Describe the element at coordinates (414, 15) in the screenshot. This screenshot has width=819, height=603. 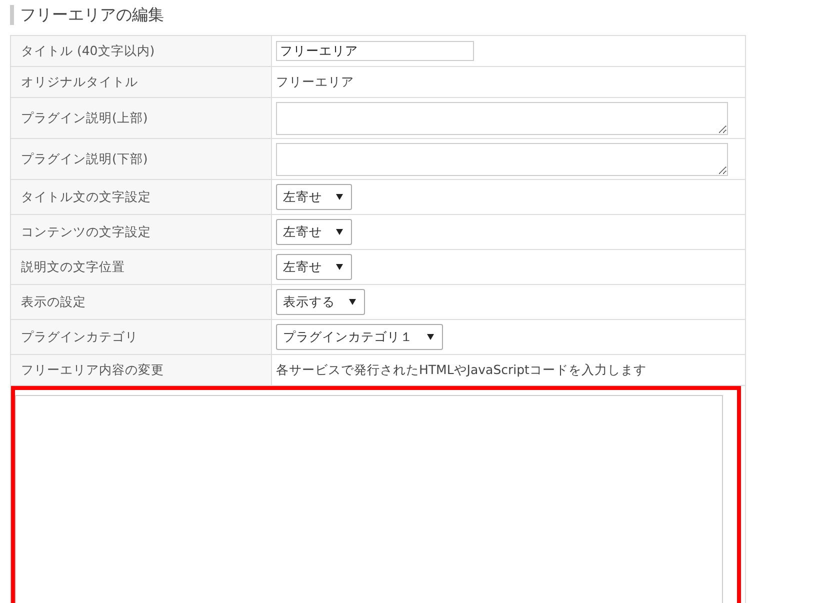
I see `section-heading: フリーエリアの編集` at that location.